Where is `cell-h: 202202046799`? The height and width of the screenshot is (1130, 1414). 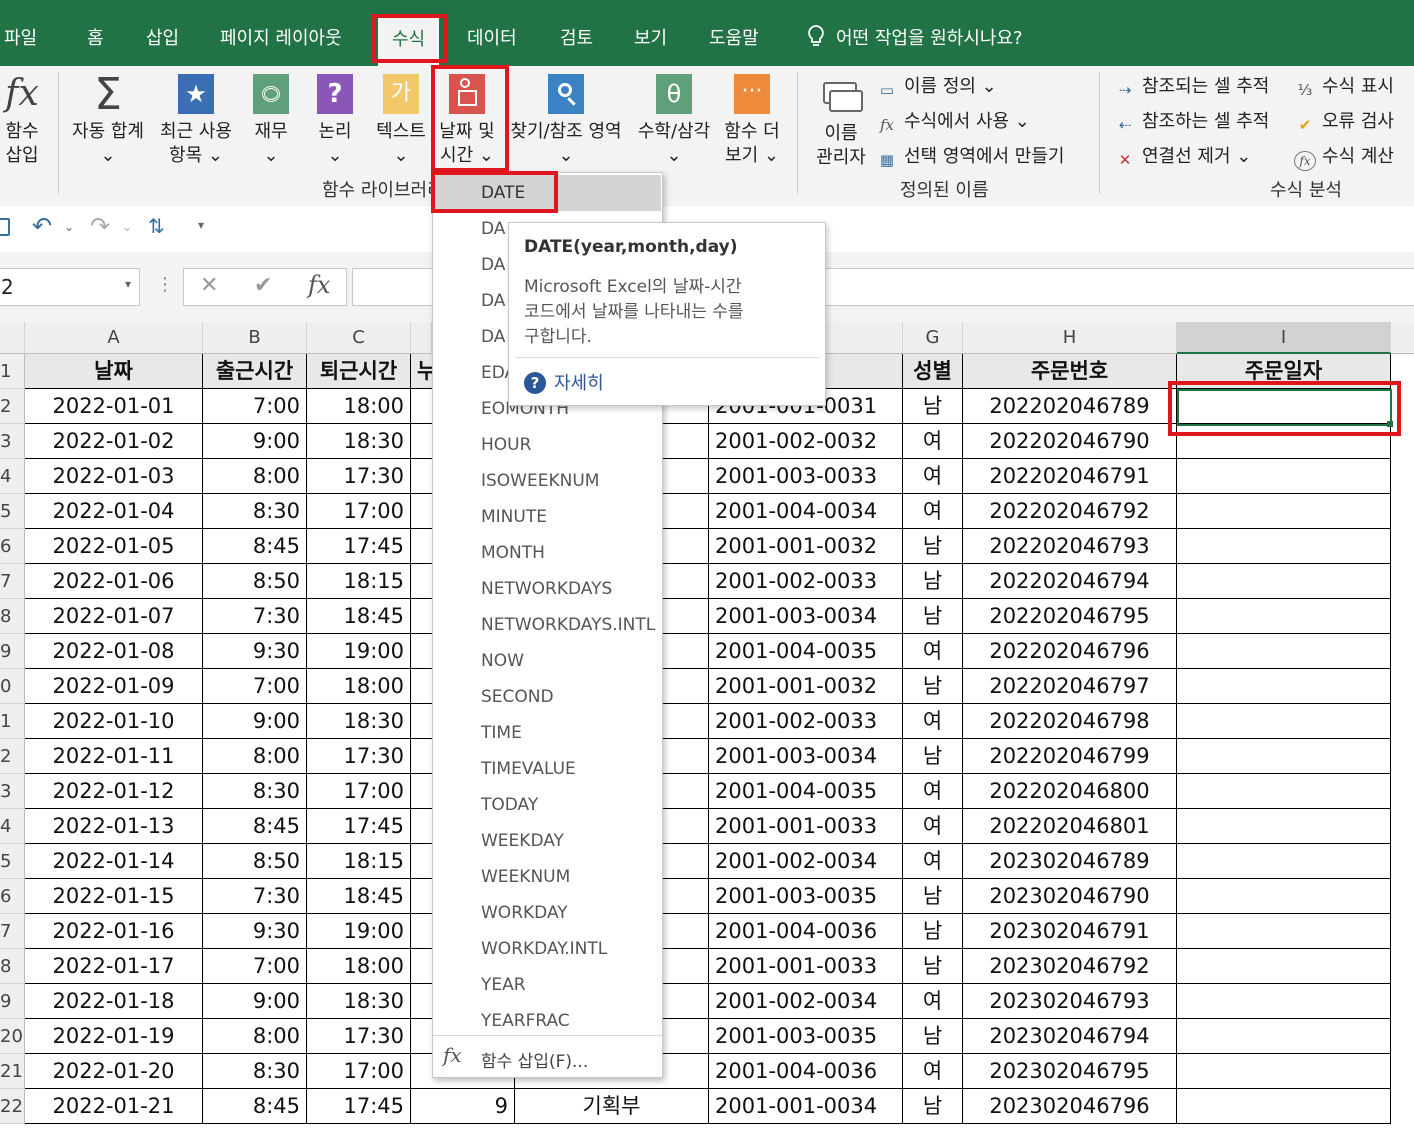 cell-h: 202202046799 is located at coordinates (1070, 756).